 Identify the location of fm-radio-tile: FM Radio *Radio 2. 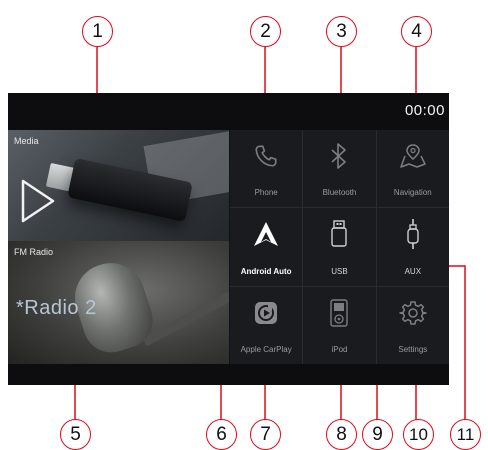
(118, 302).